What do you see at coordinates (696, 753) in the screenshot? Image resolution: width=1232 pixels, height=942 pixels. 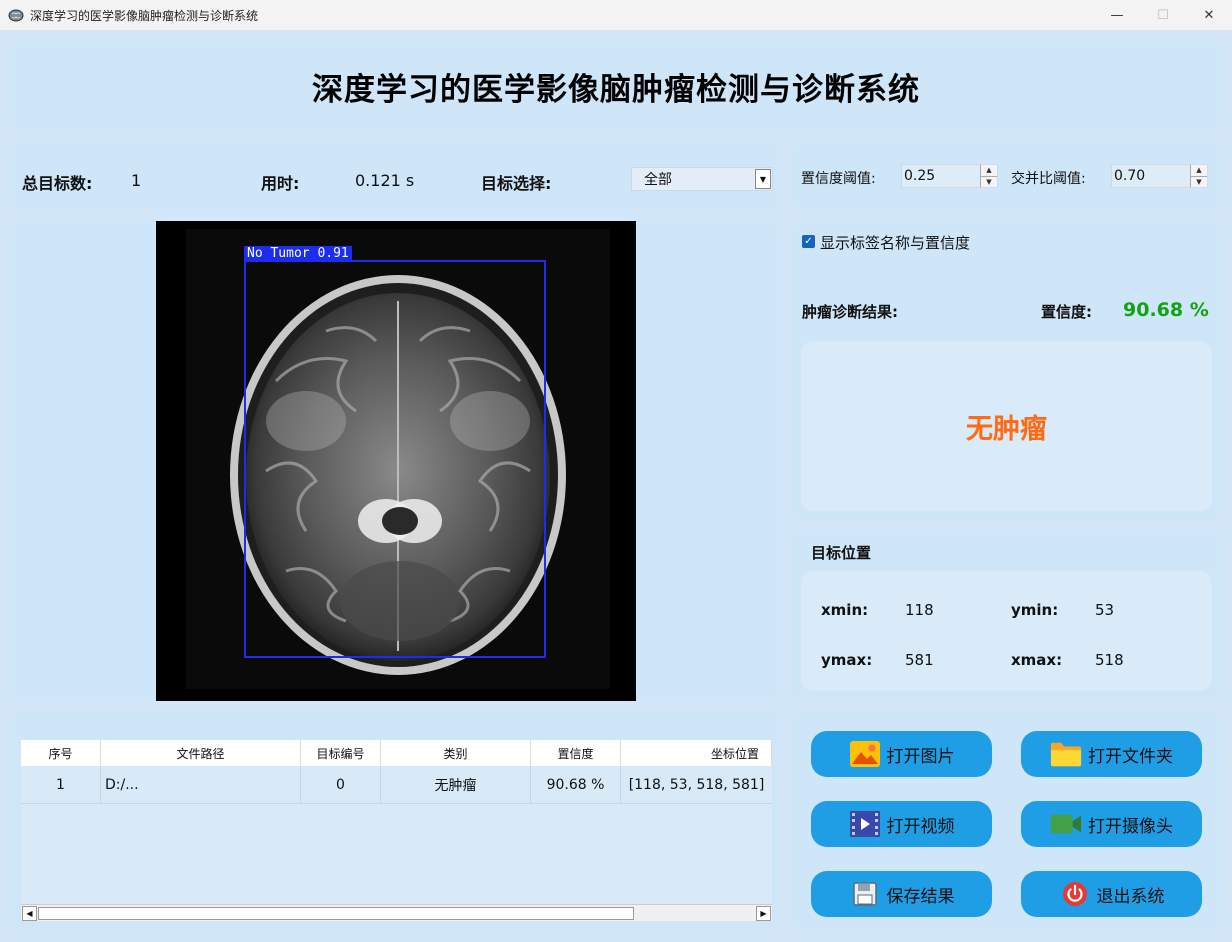 I see `column-header: 坐标位置` at bounding box center [696, 753].